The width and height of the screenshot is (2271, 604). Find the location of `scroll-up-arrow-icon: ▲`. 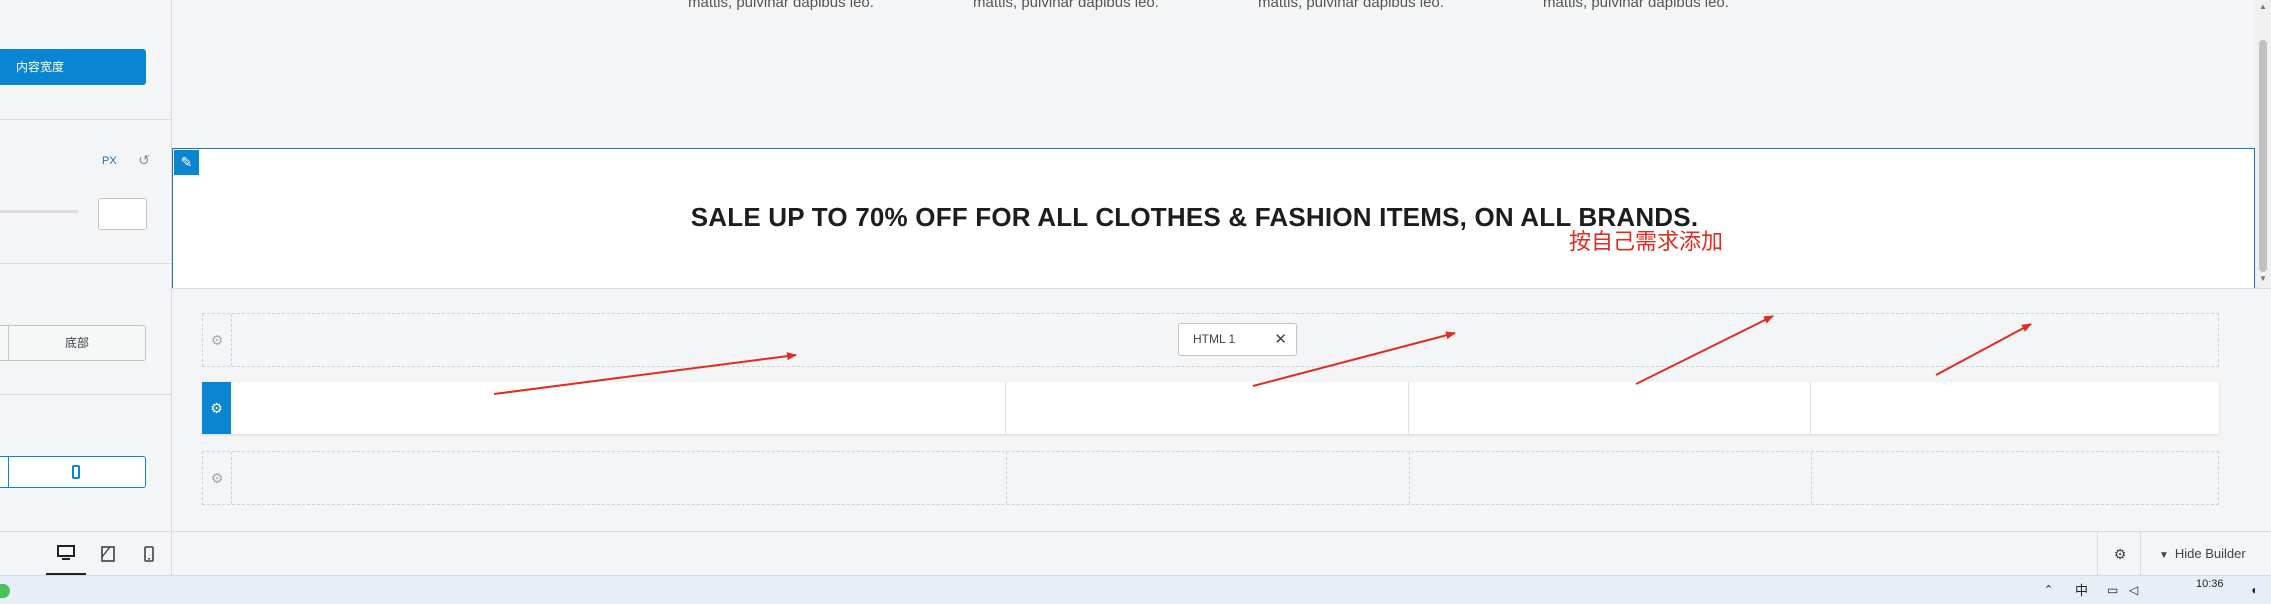

scroll-up-arrow-icon: ▲ is located at coordinates (2263, 7).